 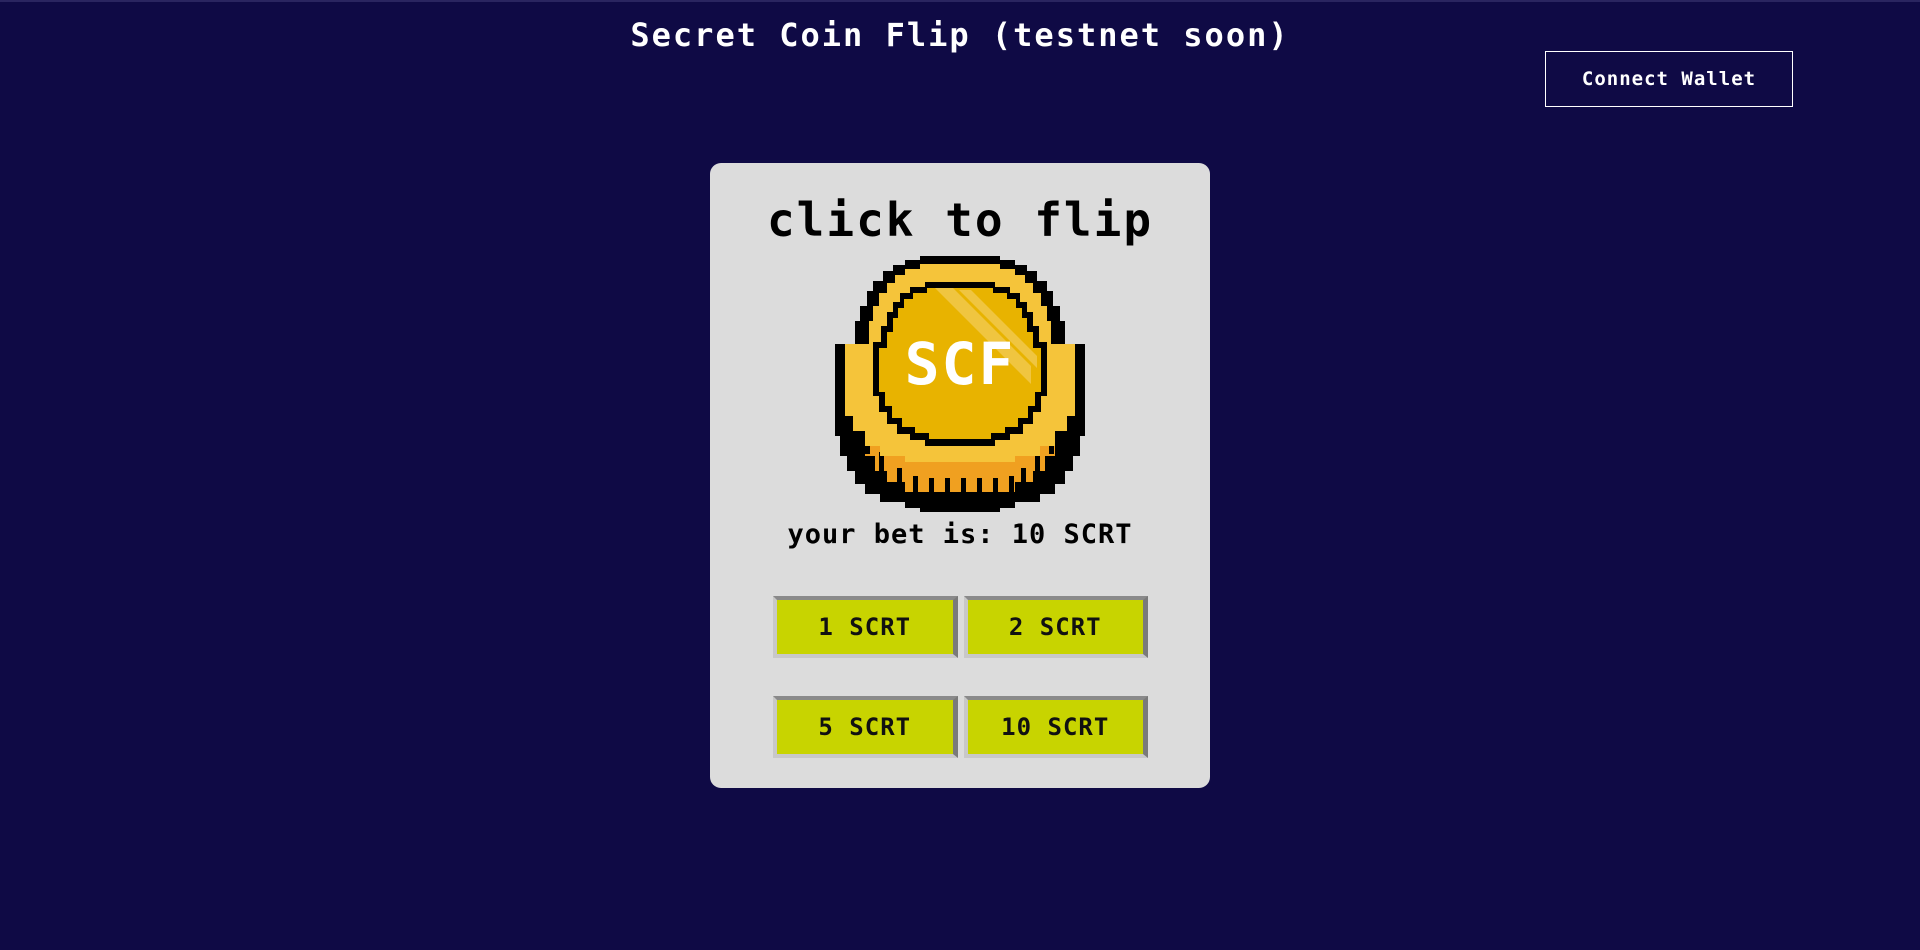 I want to click on coin-text: SCF, so click(x=960, y=364).